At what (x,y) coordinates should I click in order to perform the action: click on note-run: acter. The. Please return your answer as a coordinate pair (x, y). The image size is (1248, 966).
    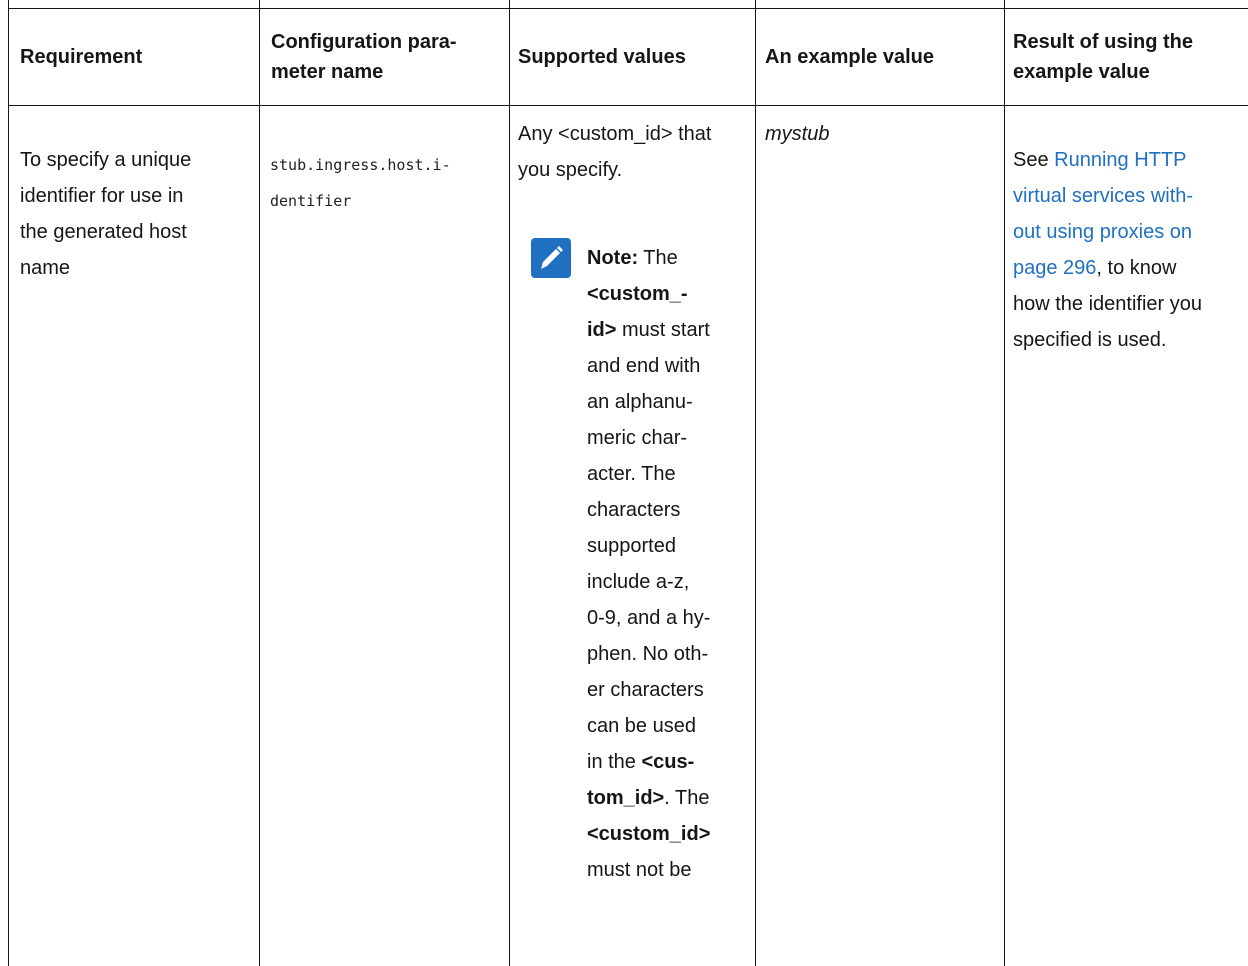
    Looking at the image, I should click on (631, 474).